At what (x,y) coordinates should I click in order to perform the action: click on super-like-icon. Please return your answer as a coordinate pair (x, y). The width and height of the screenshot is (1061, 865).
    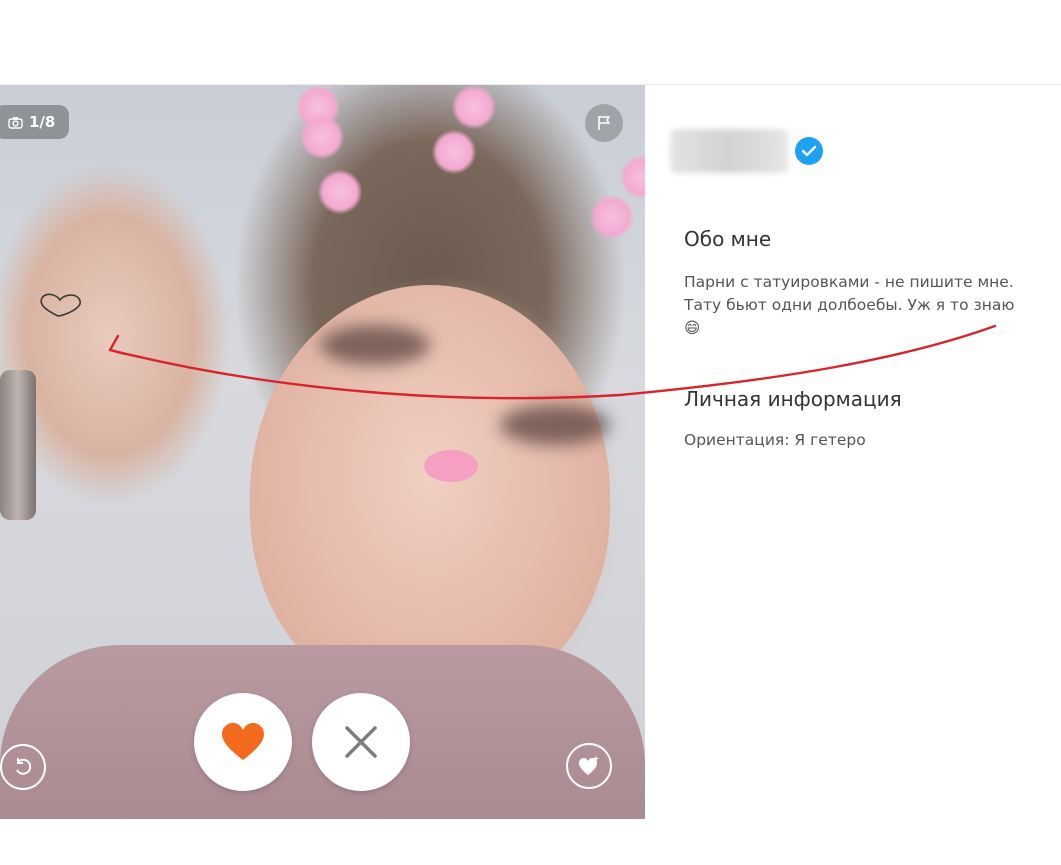
    Looking at the image, I should click on (589, 765).